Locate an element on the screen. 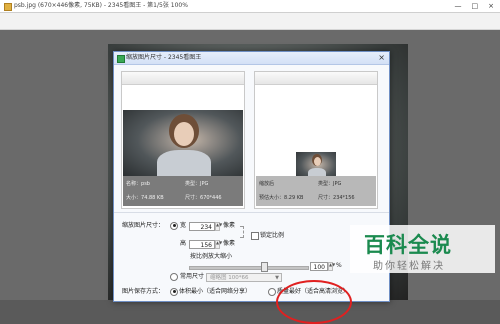 This screenshot has height=324, width=500. common-size-radio is located at coordinates (174, 277).